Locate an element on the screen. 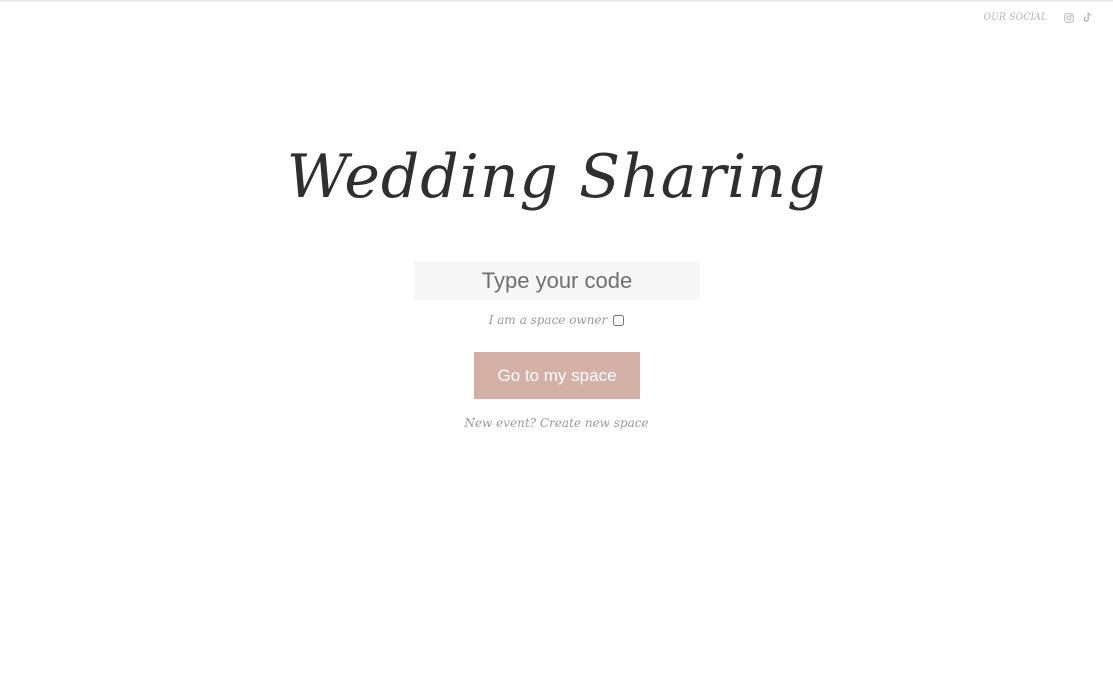 This screenshot has width=1113, height=696. owner-checkbox is located at coordinates (619, 320).